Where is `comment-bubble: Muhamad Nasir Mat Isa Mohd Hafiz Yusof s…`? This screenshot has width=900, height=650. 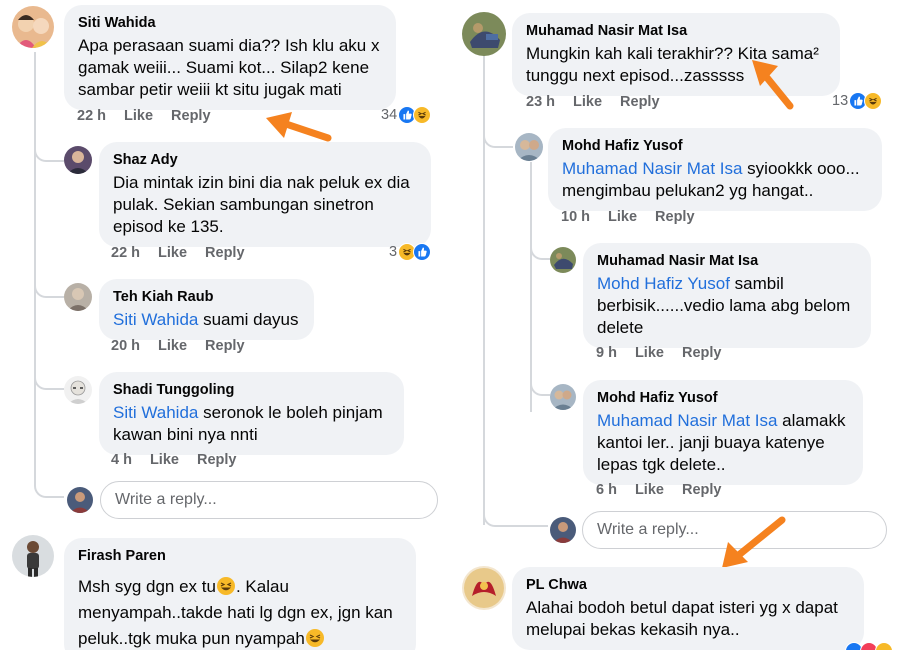 comment-bubble: Muhamad Nasir Mat Isa Mohd Hafiz Yusof s… is located at coordinates (727, 295).